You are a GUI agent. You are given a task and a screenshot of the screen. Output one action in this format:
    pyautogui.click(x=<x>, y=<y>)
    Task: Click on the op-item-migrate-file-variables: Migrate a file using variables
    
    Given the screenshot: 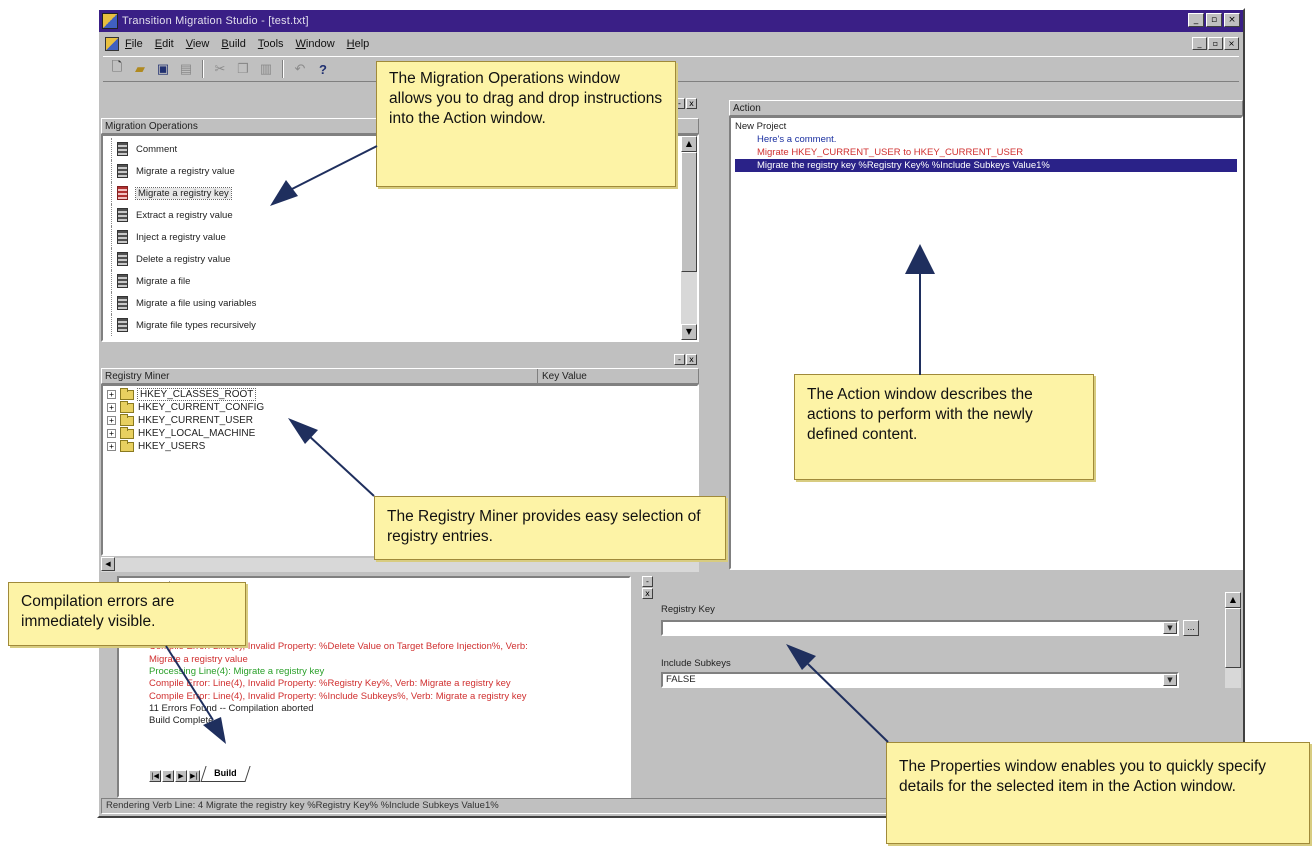 What is the action you would take?
    pyautogui.click(x=395, y=303)
    